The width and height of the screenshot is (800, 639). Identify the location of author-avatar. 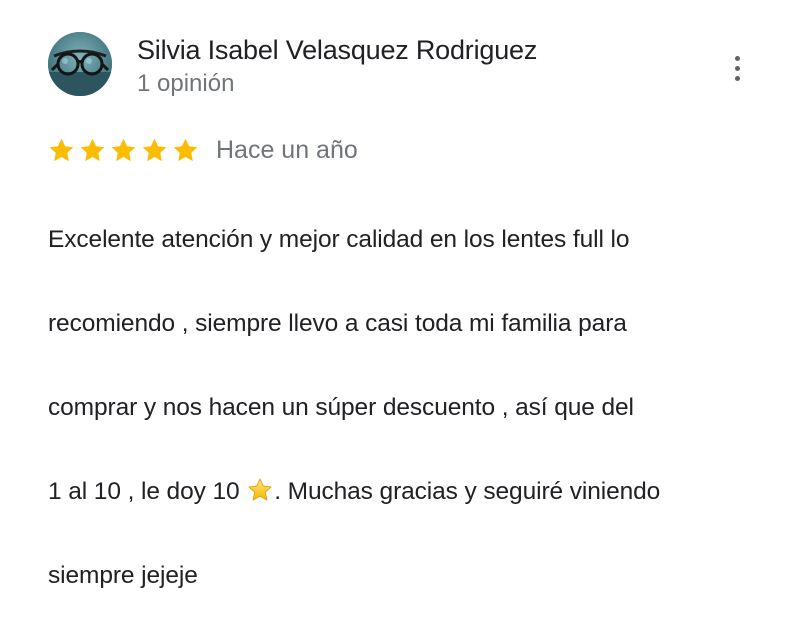
(80, 64).